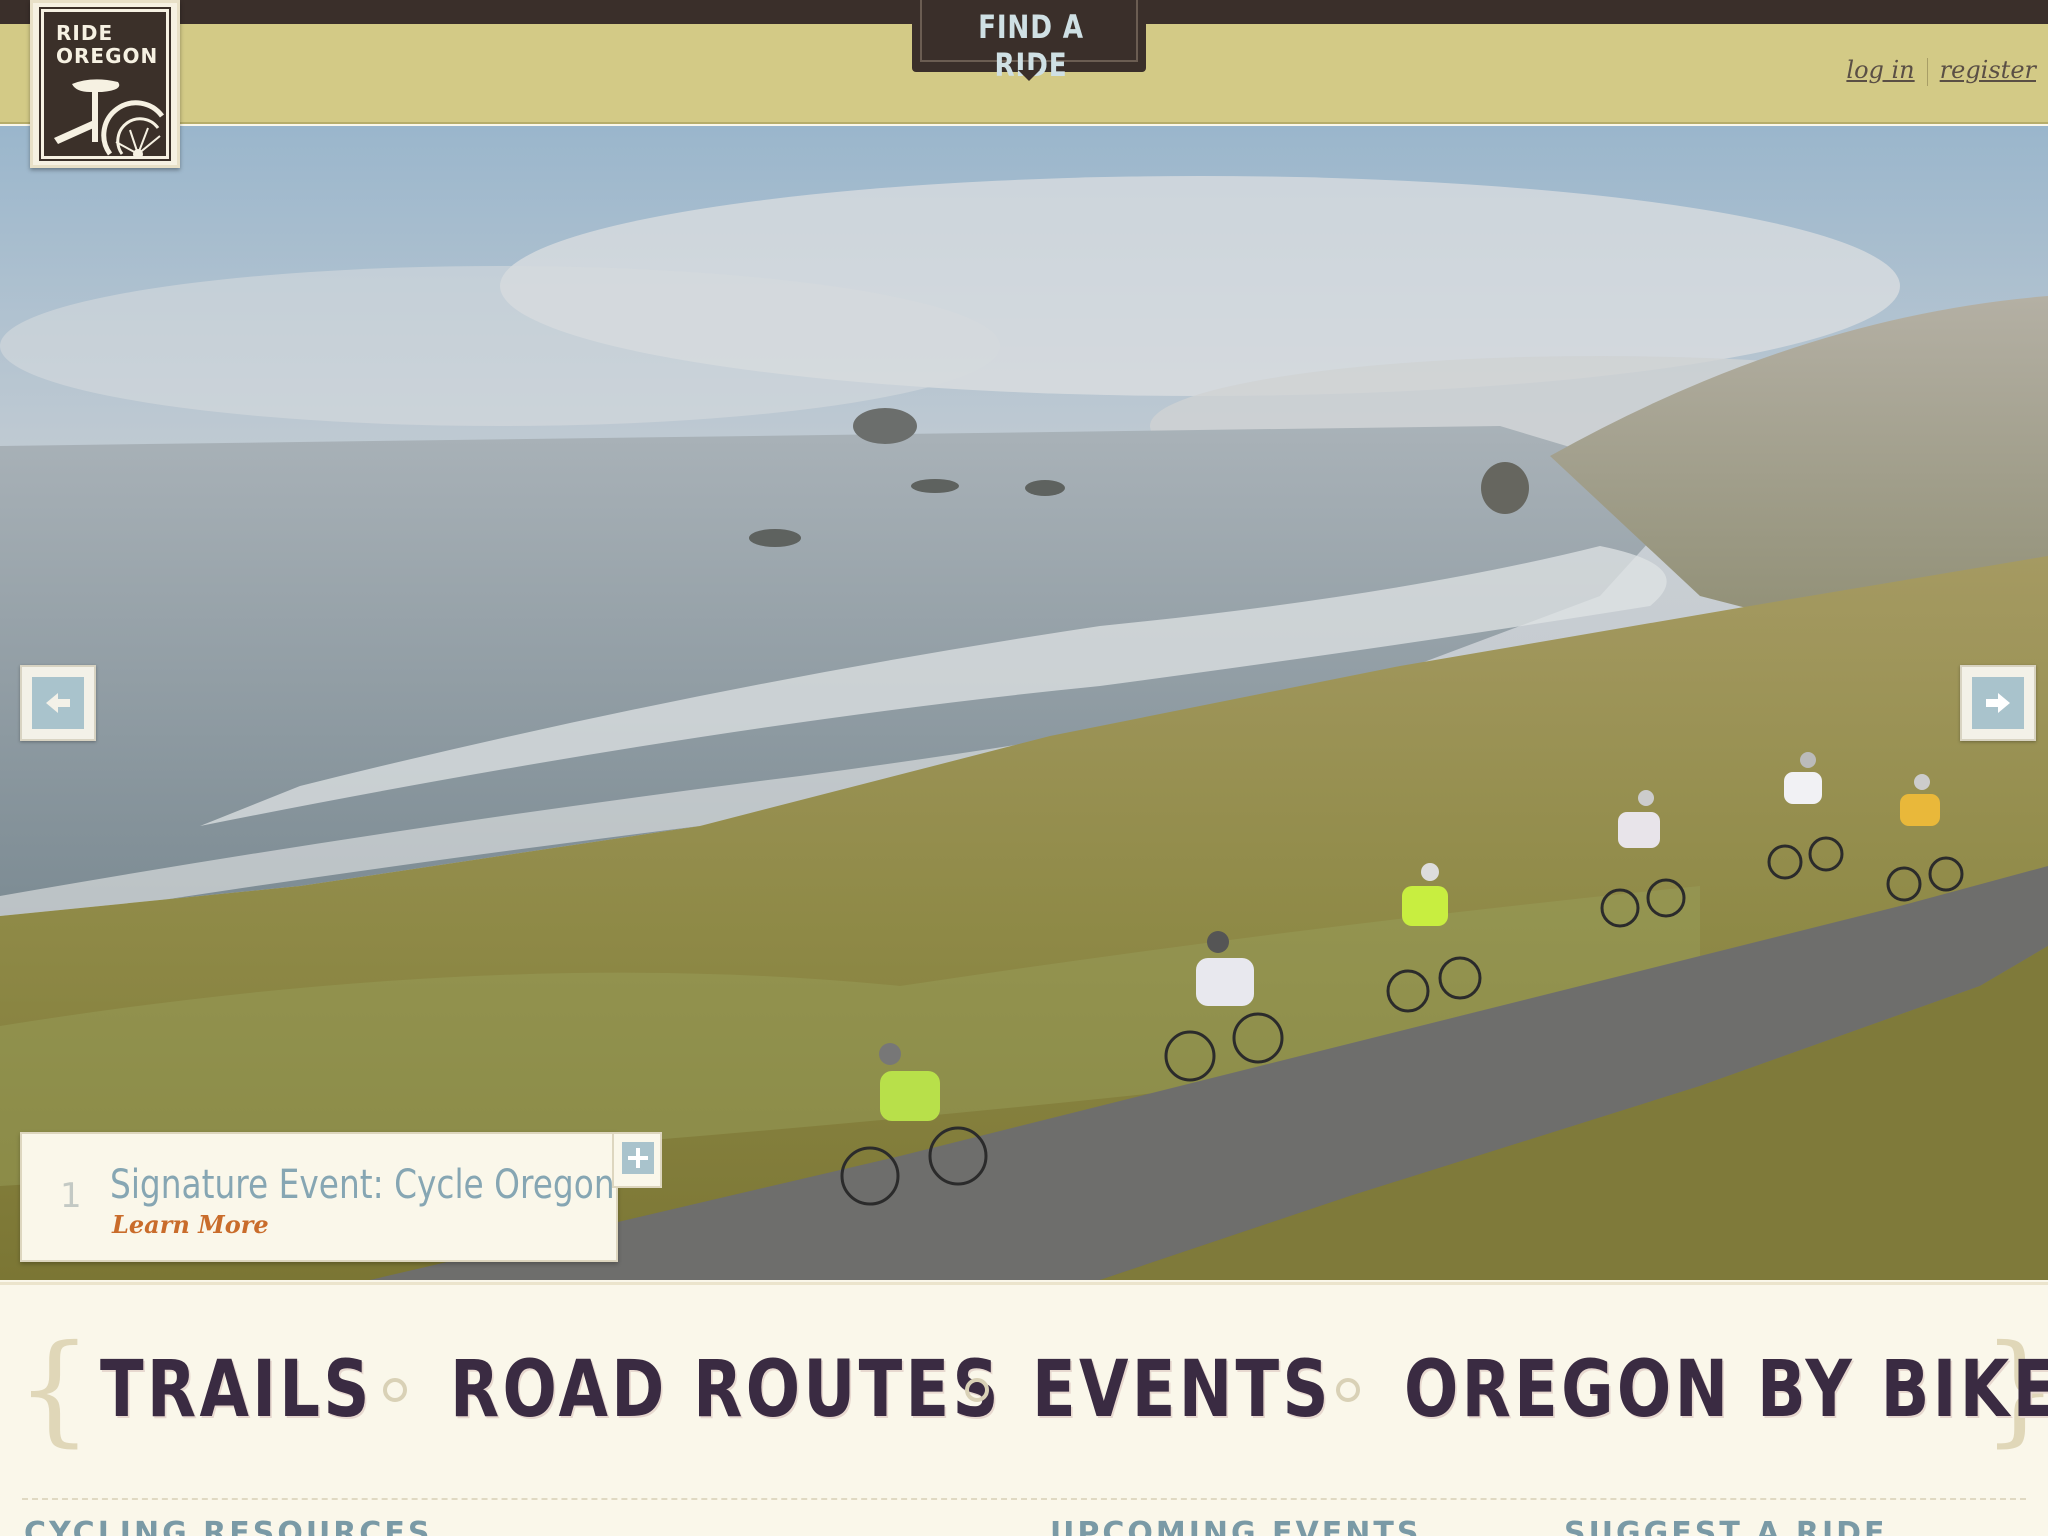 The width and height of the screenshot is (2048, 1536). I want to click on auth-links: log in register, so click(1941, 71).